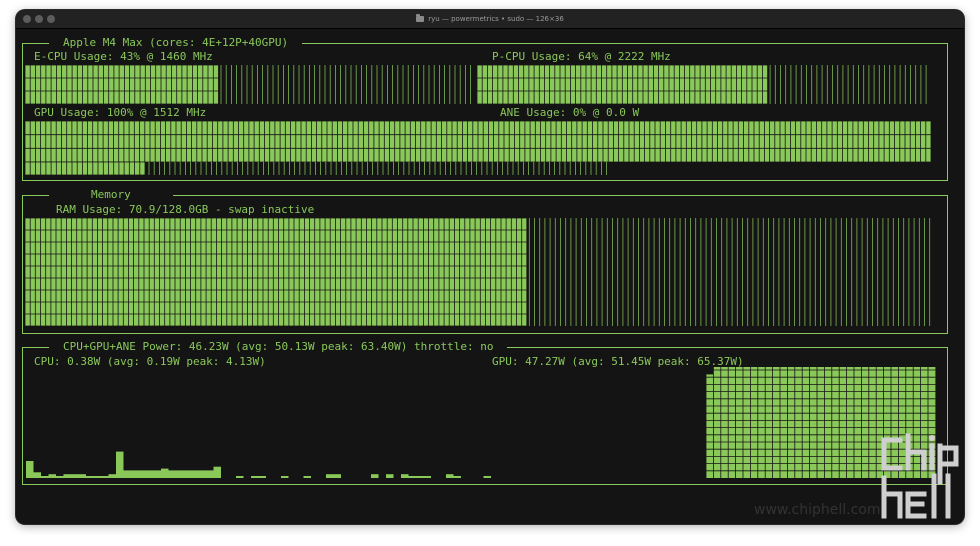  I want to click on ram-gauge-track, so click(729, 272).